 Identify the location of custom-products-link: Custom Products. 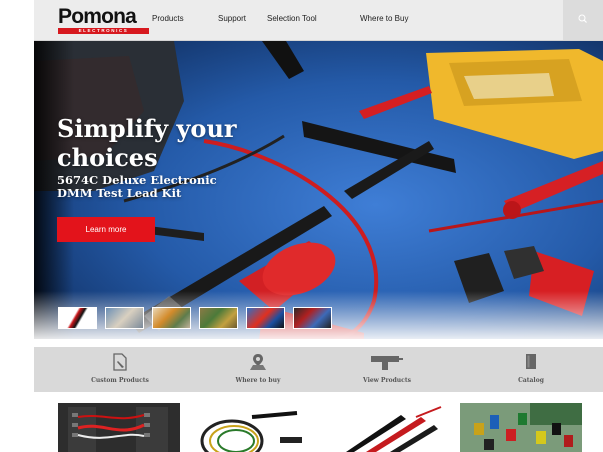
(120, 369).